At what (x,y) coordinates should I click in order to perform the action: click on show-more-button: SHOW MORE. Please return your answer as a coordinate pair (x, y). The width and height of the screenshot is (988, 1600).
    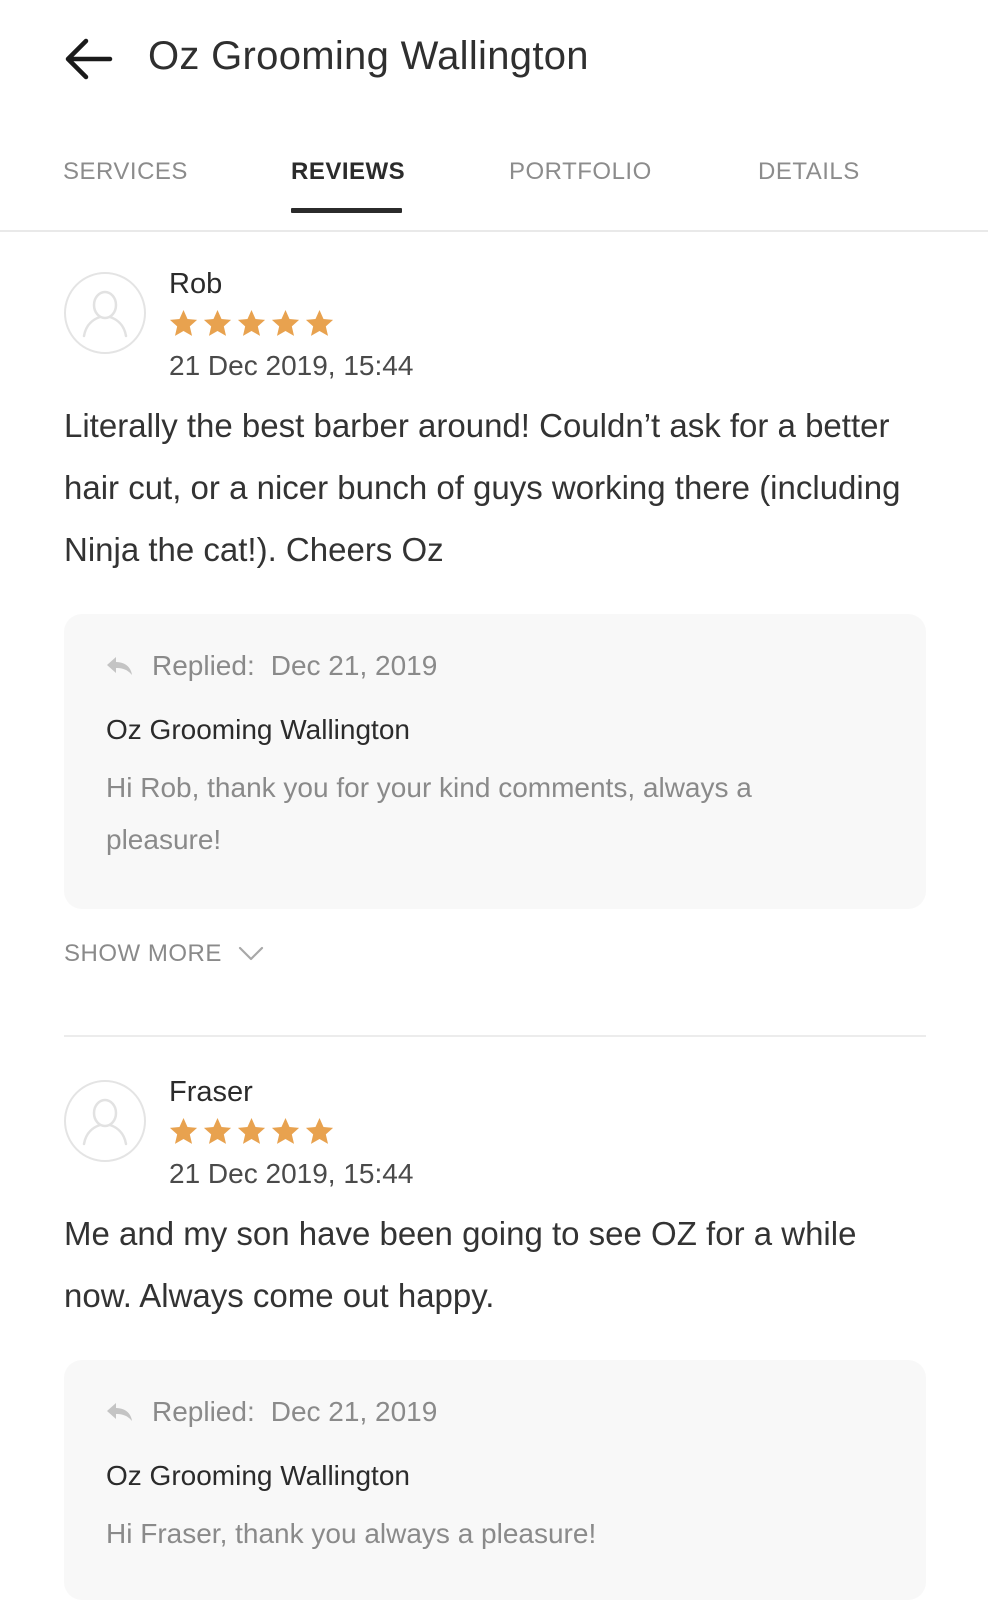
    Looking at the image, I should click on (164, 954).